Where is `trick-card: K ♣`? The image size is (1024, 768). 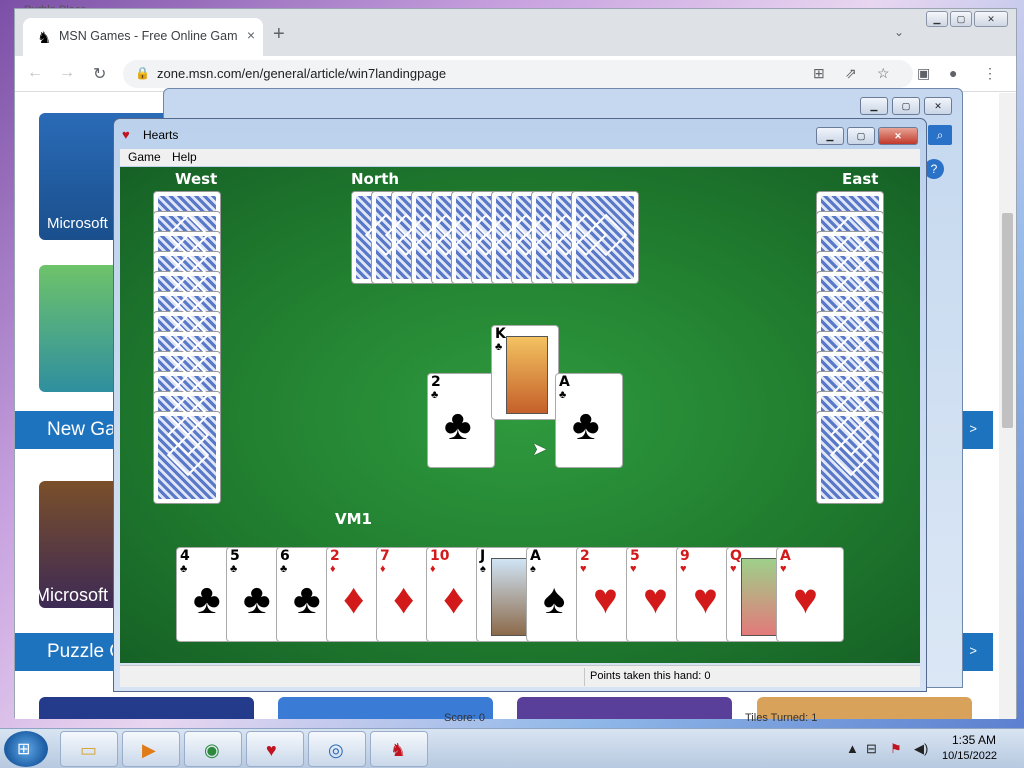
trick-card: K ♣ is located at coordinates (525, 372).